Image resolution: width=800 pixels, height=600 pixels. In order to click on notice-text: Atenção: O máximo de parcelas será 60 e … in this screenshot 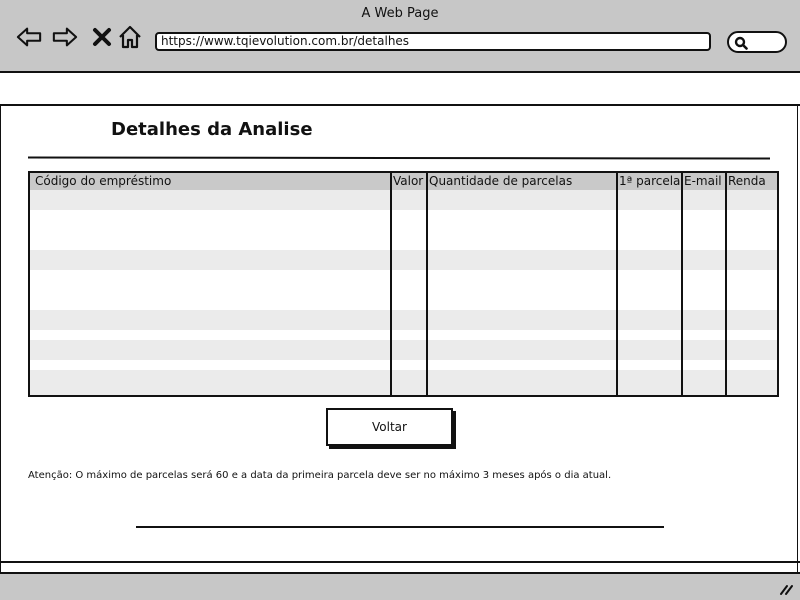, I will do `click(320, 475)`.